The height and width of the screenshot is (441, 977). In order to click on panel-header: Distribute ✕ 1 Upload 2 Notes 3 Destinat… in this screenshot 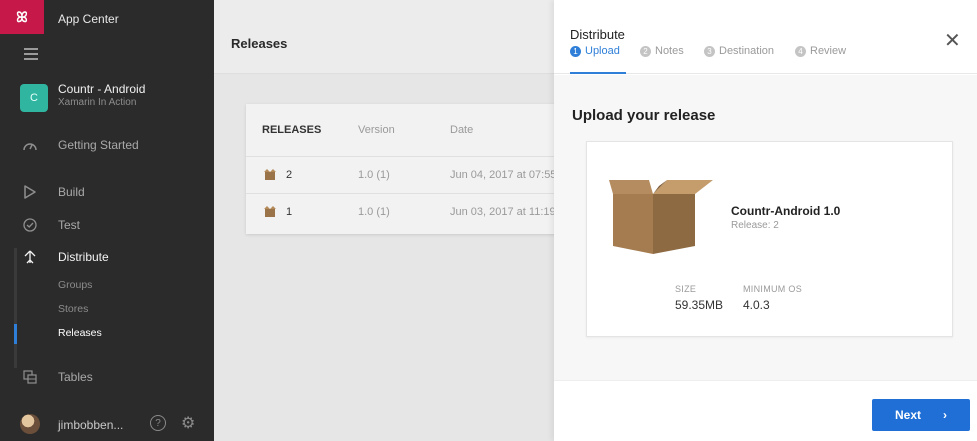, I will do `click(765, 37)`.